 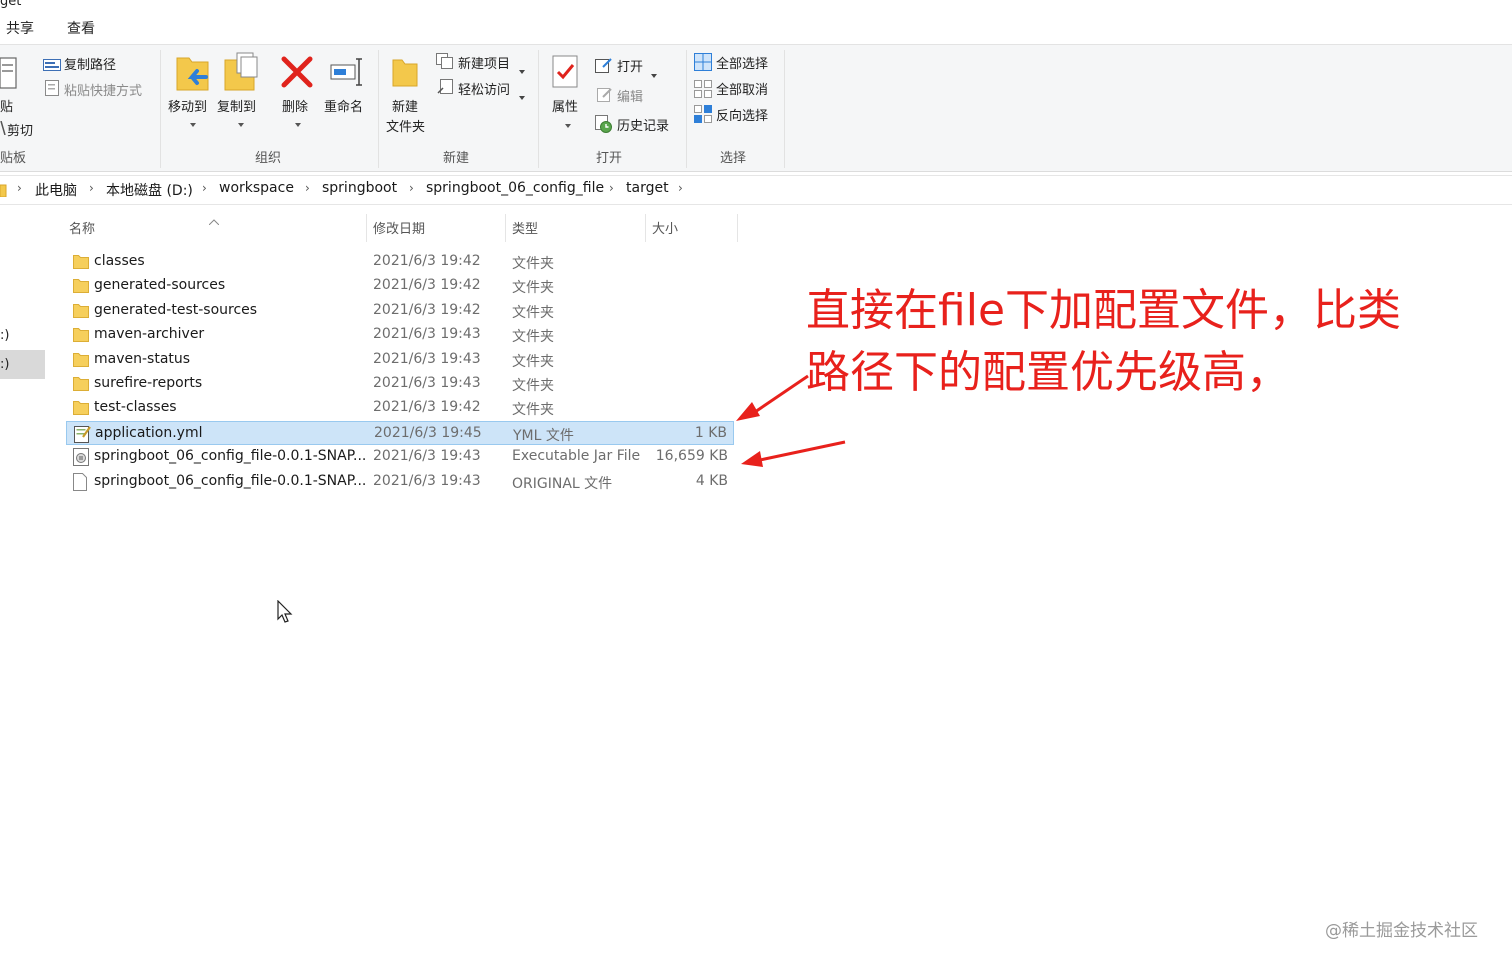 What do you see at coordinates (793, 453) in the screenshot?
I see `arrow-to-jar-file` at bounding box center [793, 453].